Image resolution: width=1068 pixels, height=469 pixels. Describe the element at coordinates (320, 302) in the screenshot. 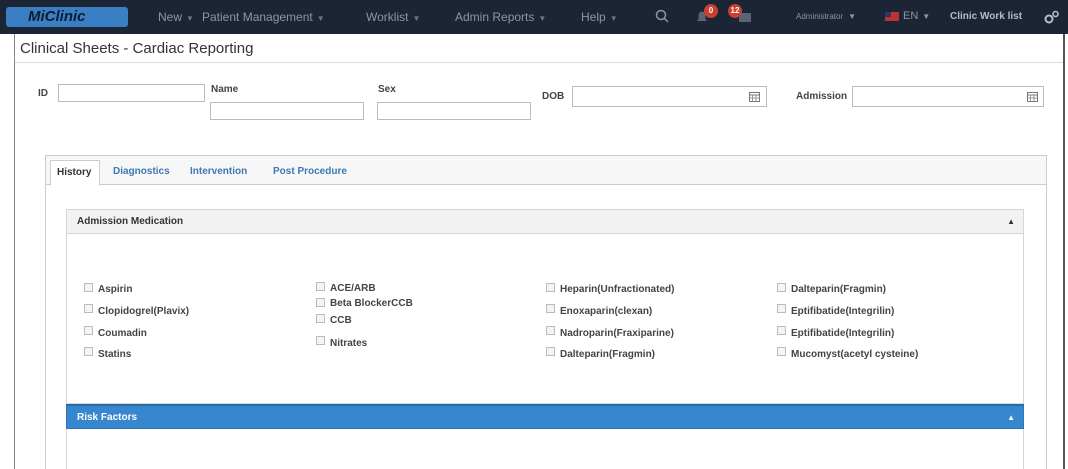

I see `checkbox-beta-blocker-ccb` at that location.